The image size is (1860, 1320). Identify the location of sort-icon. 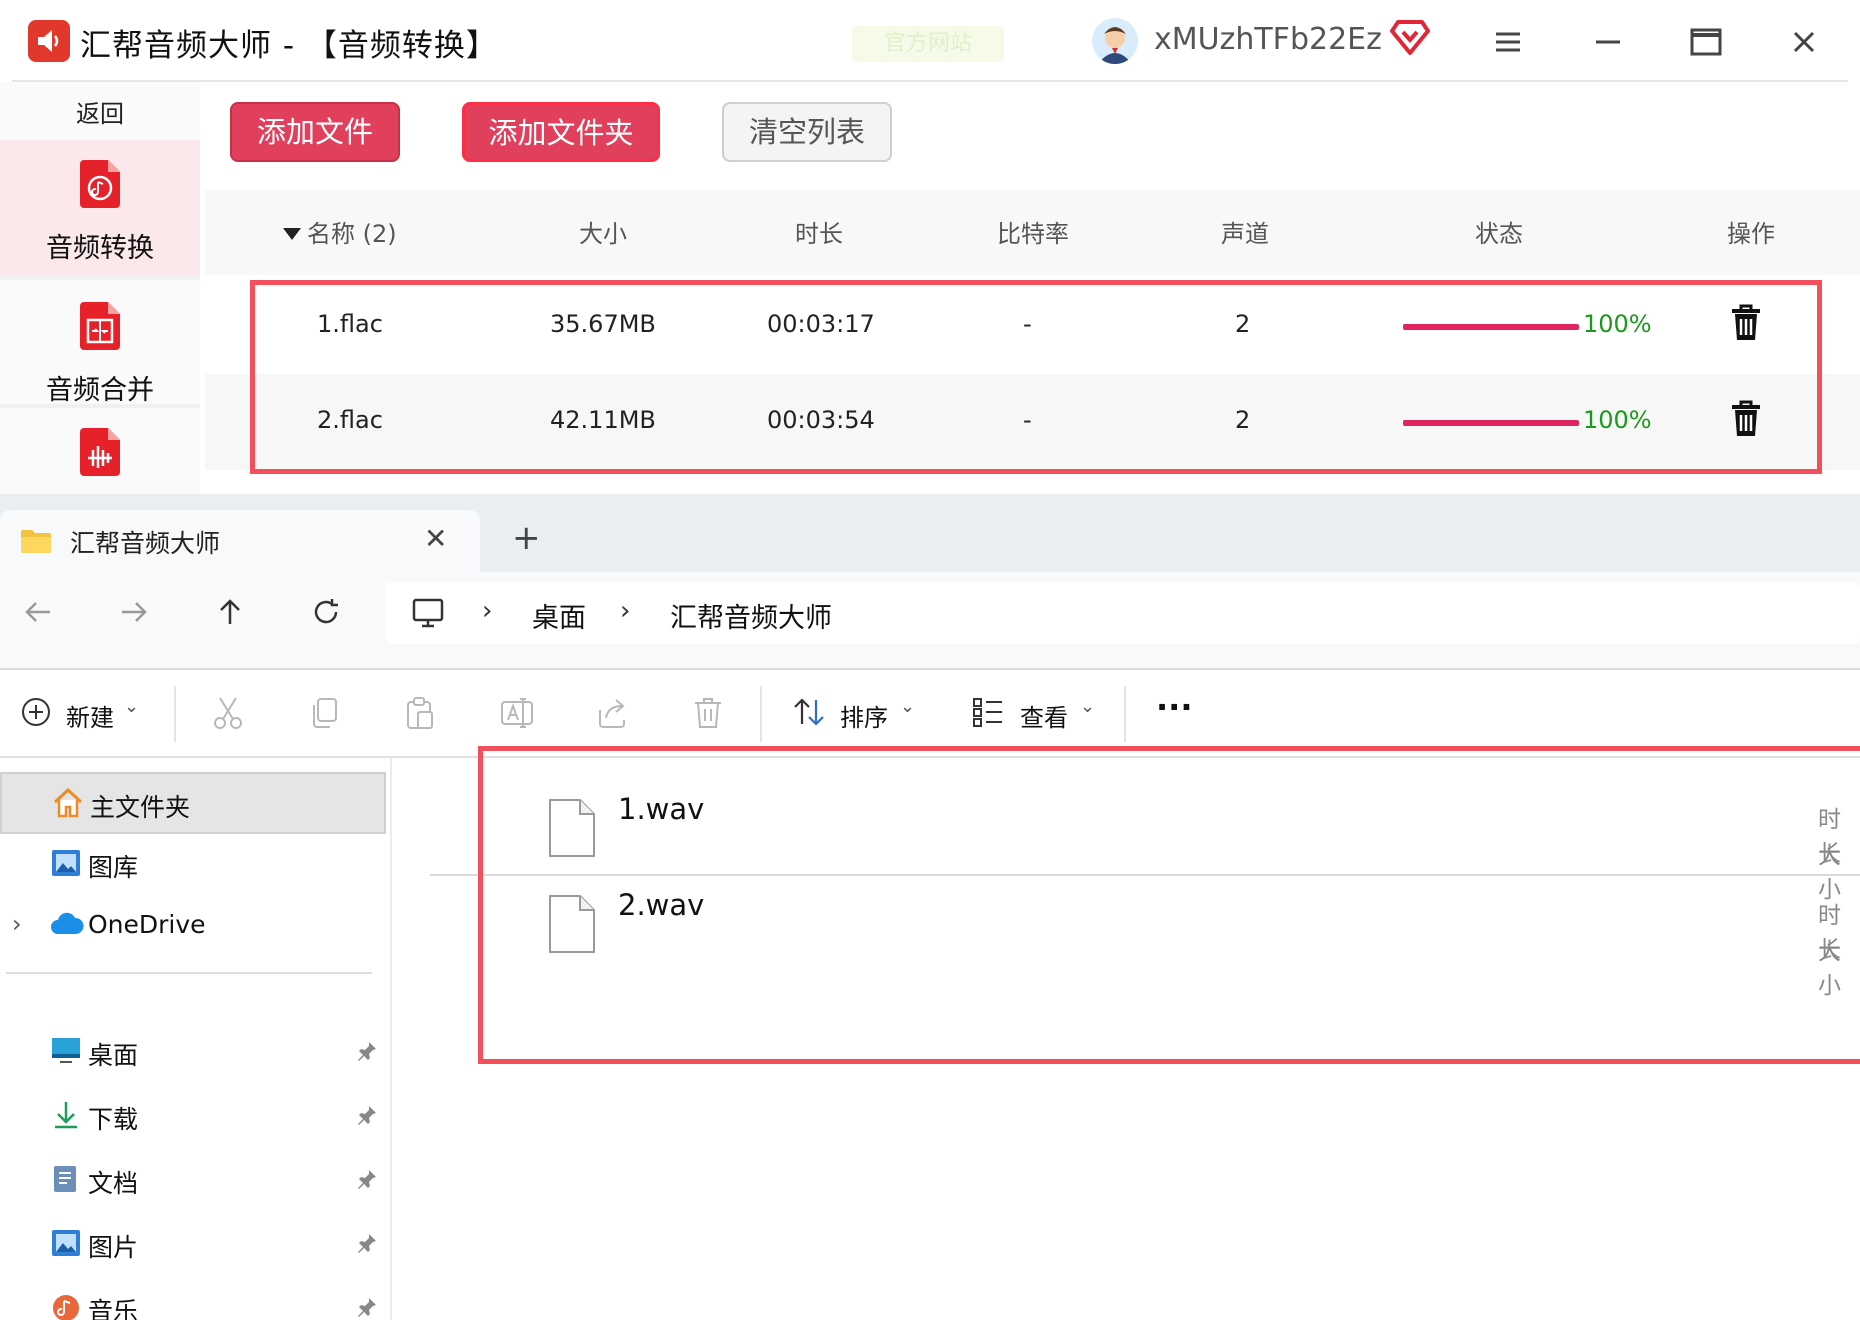
(809, 714).